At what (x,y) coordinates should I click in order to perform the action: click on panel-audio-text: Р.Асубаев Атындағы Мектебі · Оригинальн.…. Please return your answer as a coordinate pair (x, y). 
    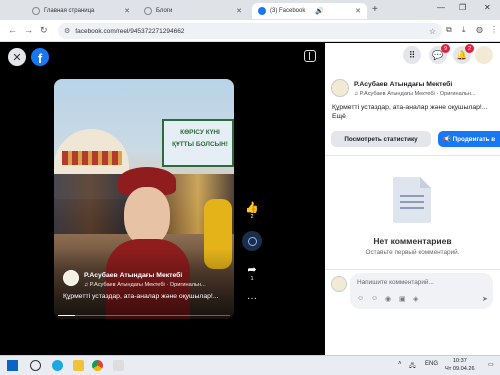
    Looking at the image, I should click on (417, 94).